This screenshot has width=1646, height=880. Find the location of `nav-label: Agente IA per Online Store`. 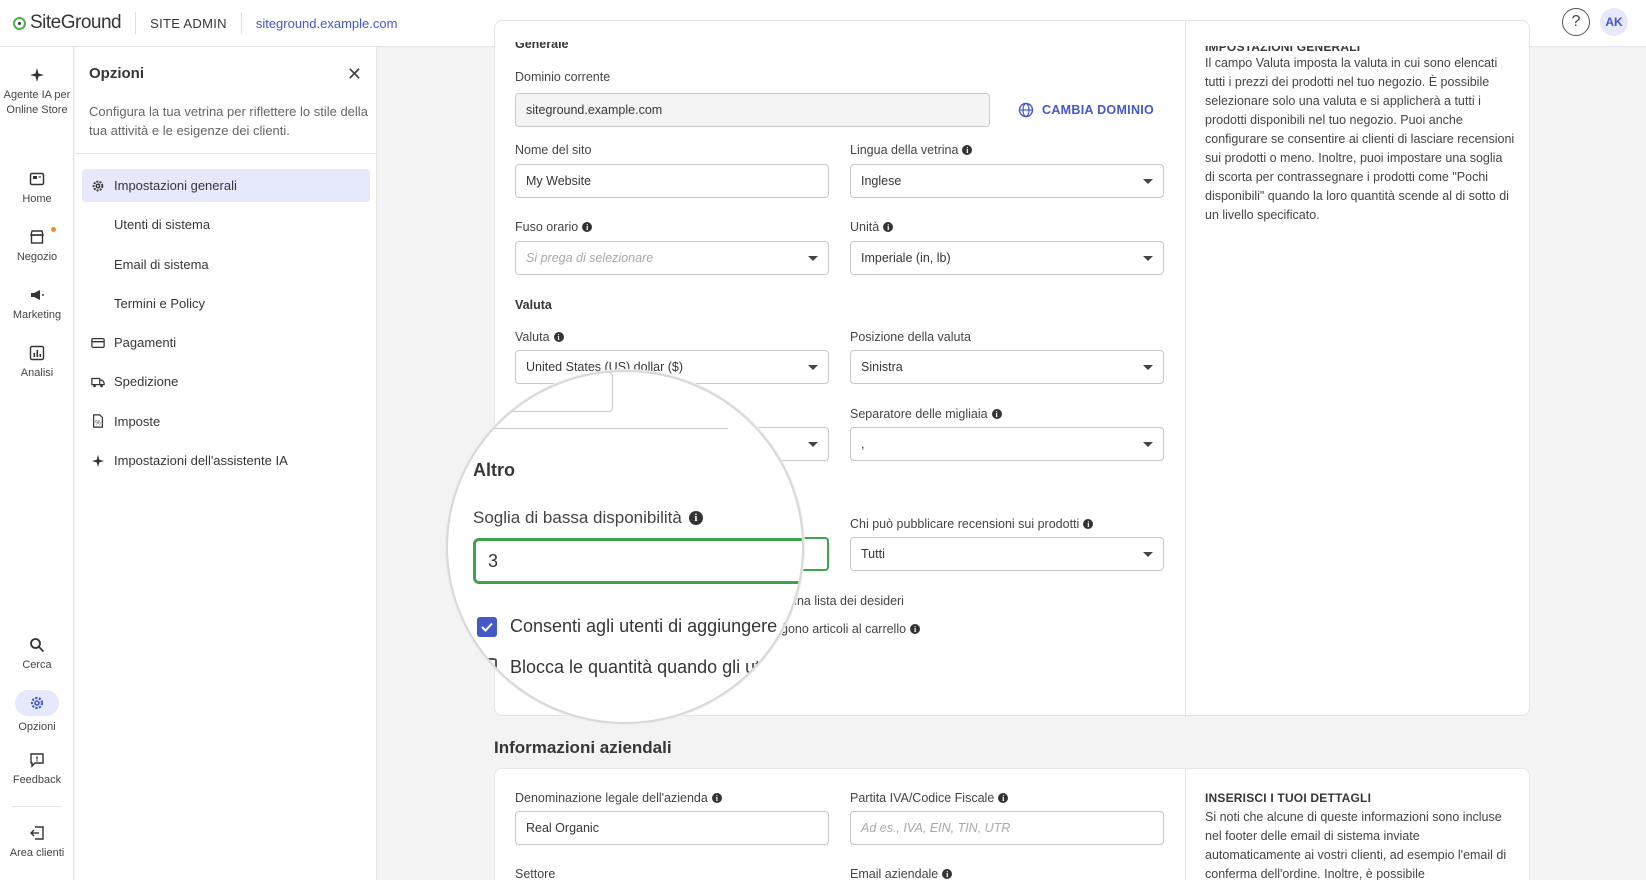

nav-label: Agente IA per Online Store is located at coordinates (37, 102).